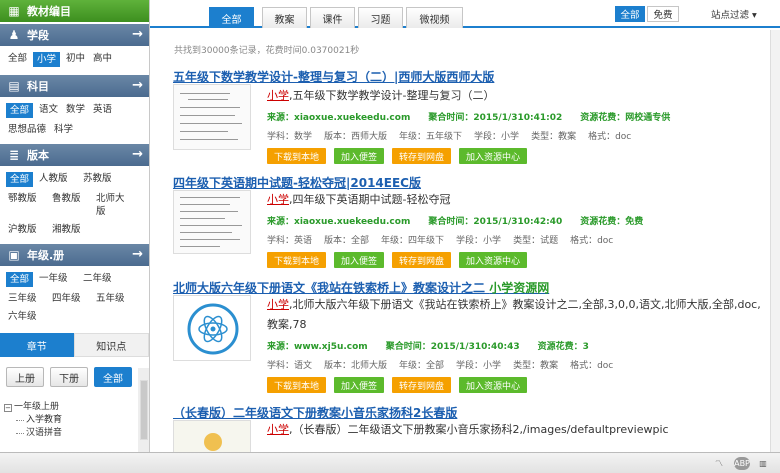 This screenshot has width=780, height=473. What do you see at coordinates (8, 407) in the screenshot?
I see `collapse-icon: −` at bounding box center [8, 407].